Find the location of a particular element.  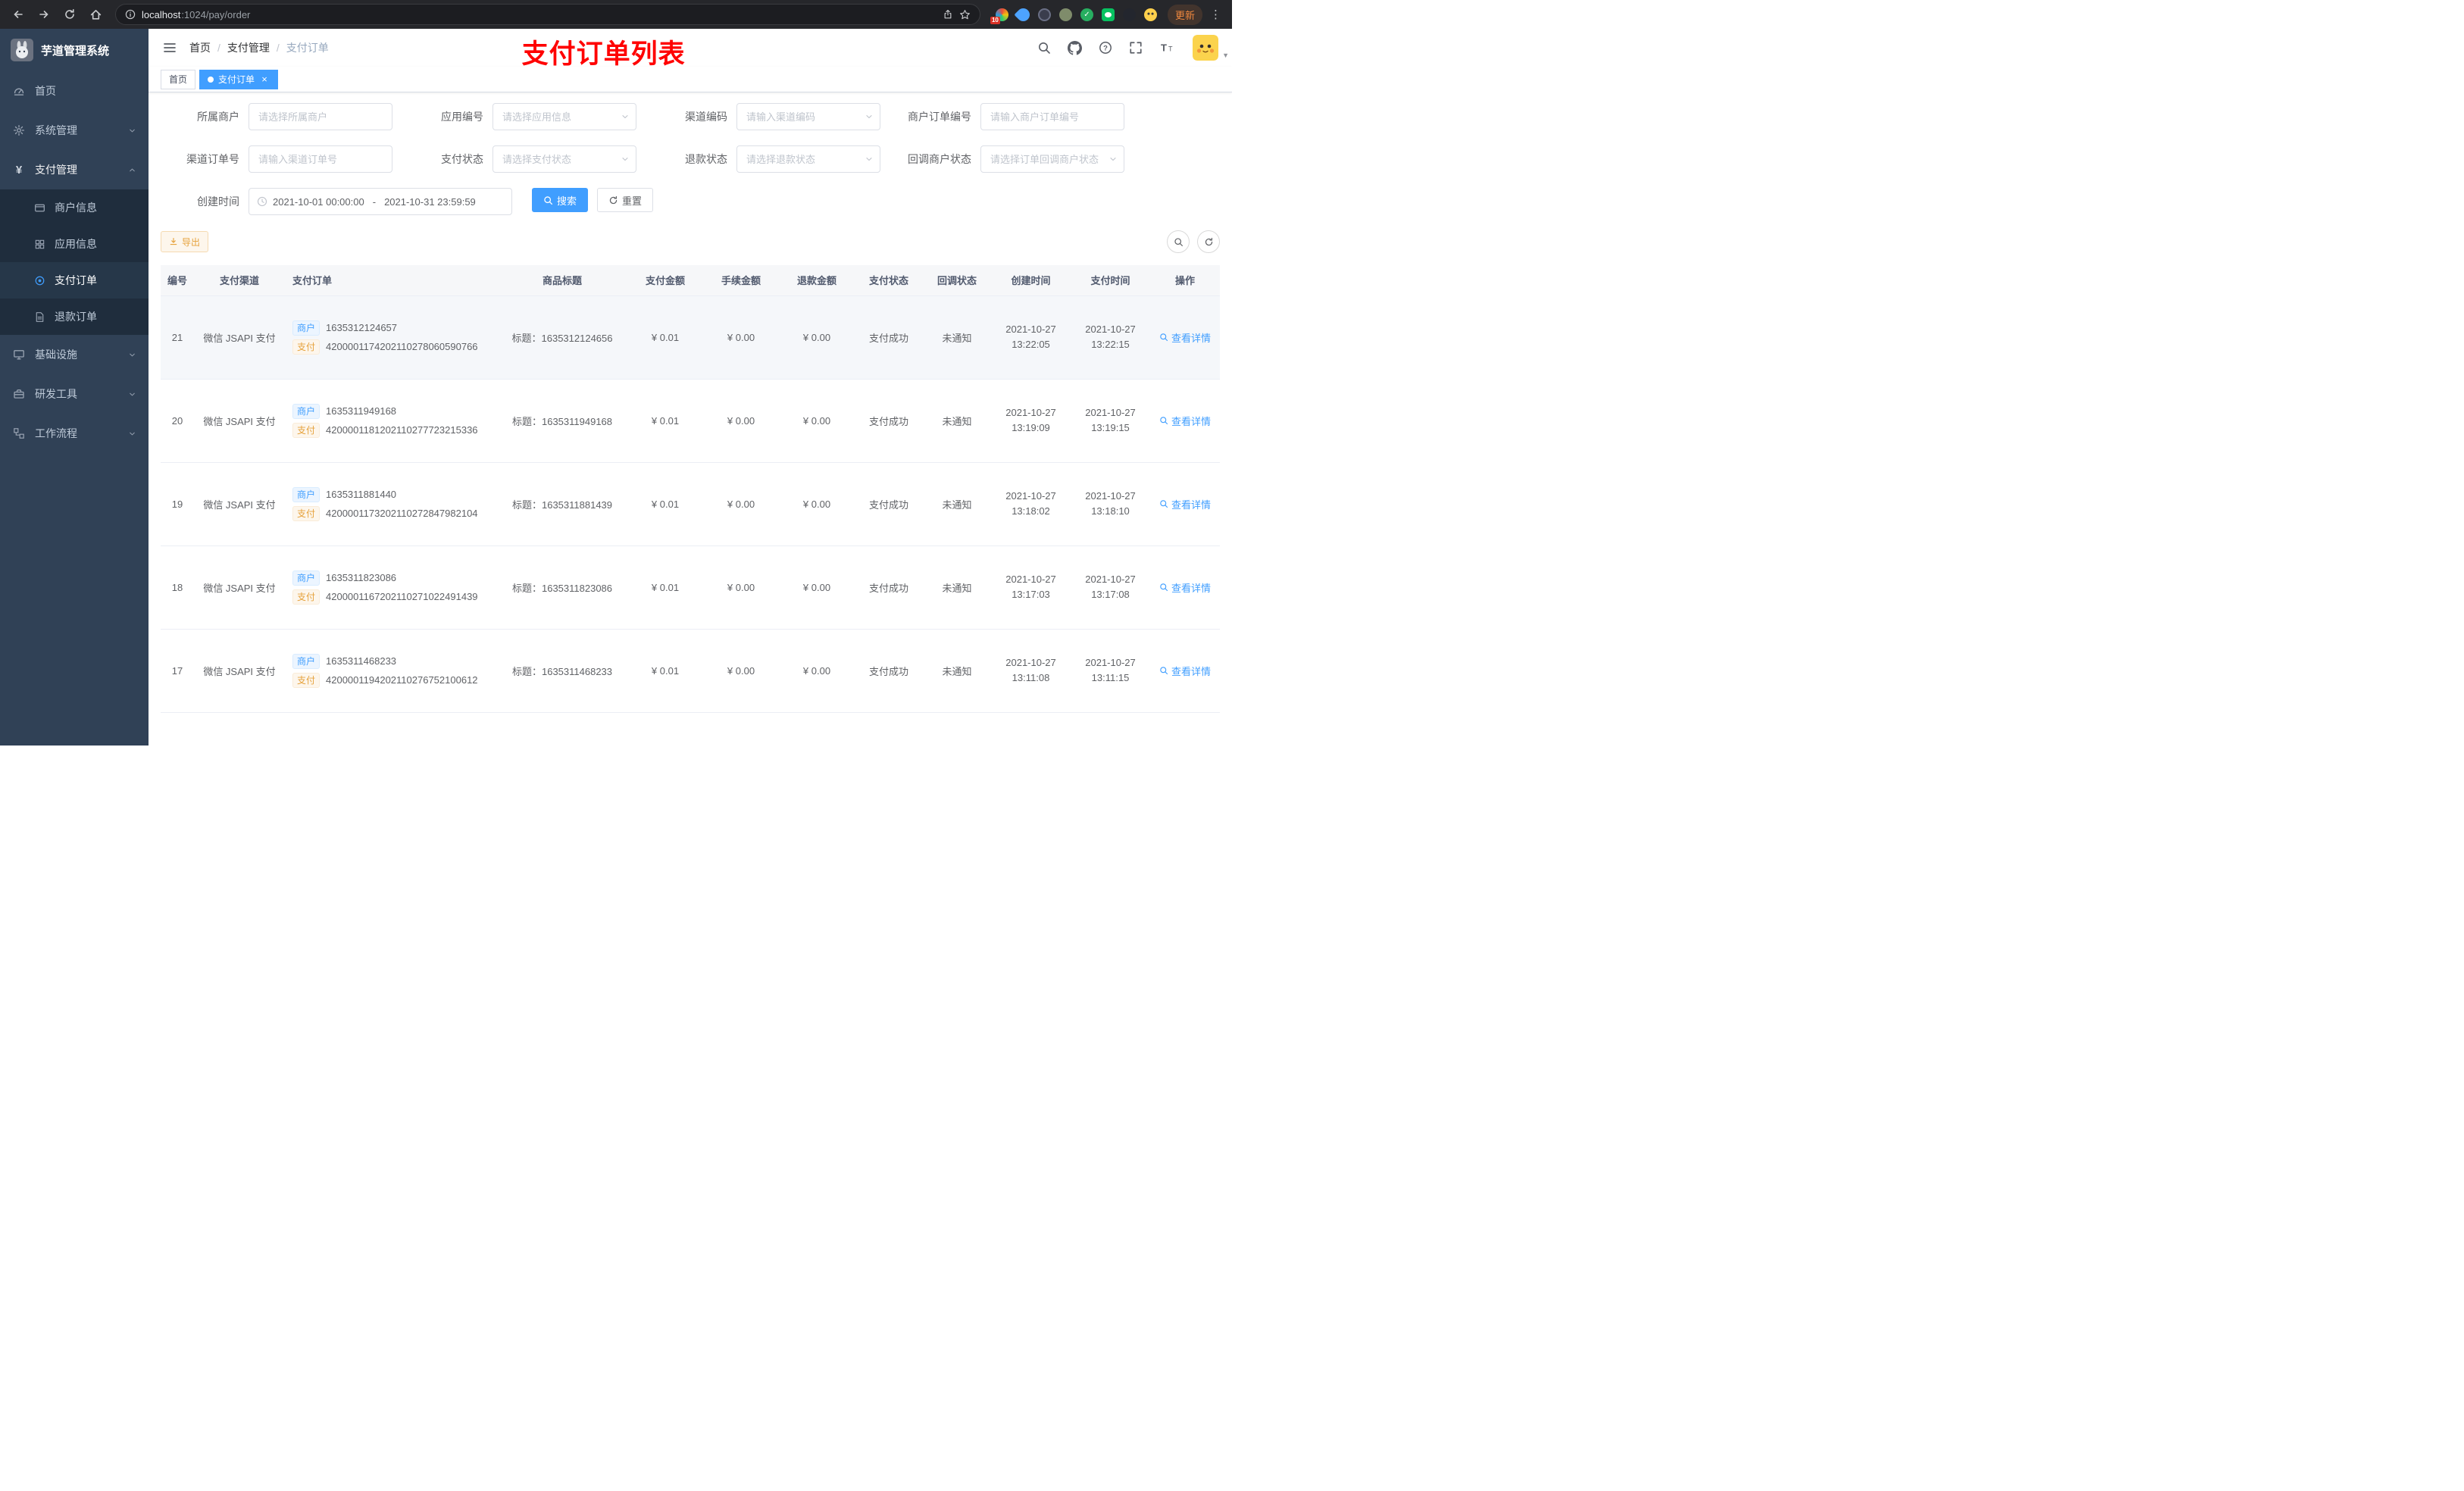

search-button: 搜索 is located at coordinates (560, 200).